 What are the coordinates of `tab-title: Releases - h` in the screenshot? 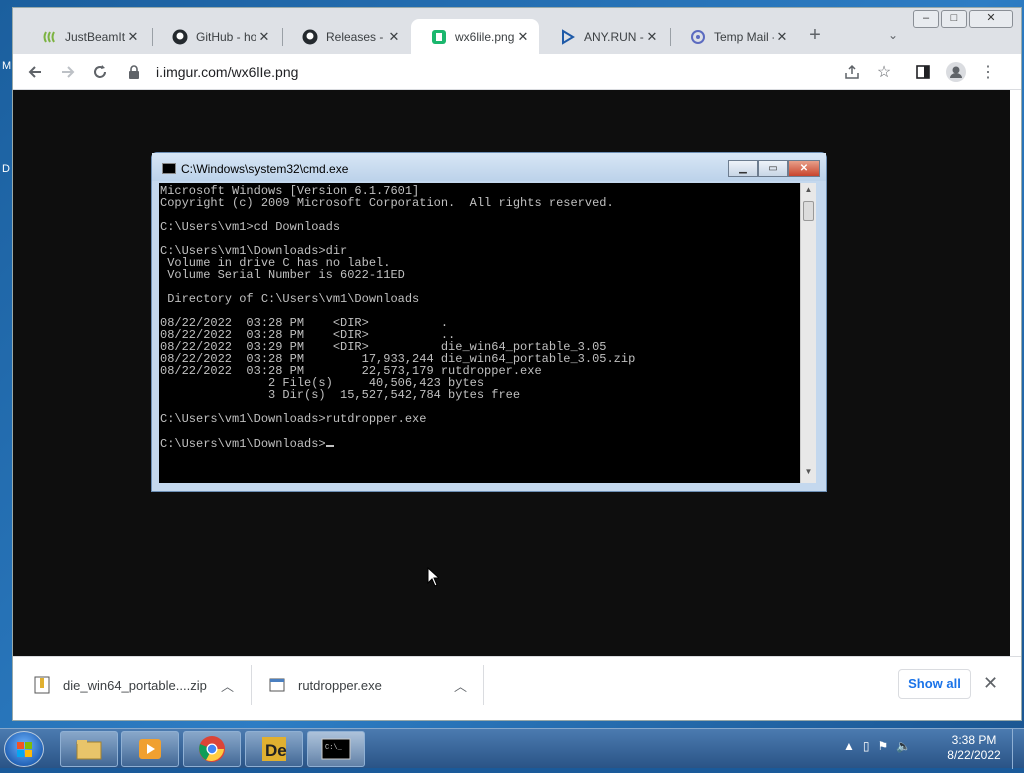 It's located at (356, 36).